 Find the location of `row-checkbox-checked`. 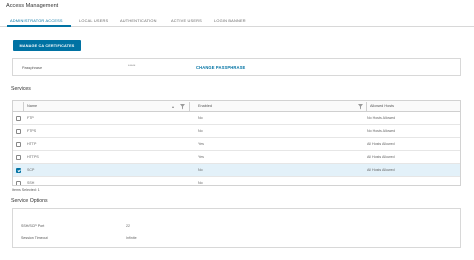

row-checkbox-checked is located at coordinates (18, 170).